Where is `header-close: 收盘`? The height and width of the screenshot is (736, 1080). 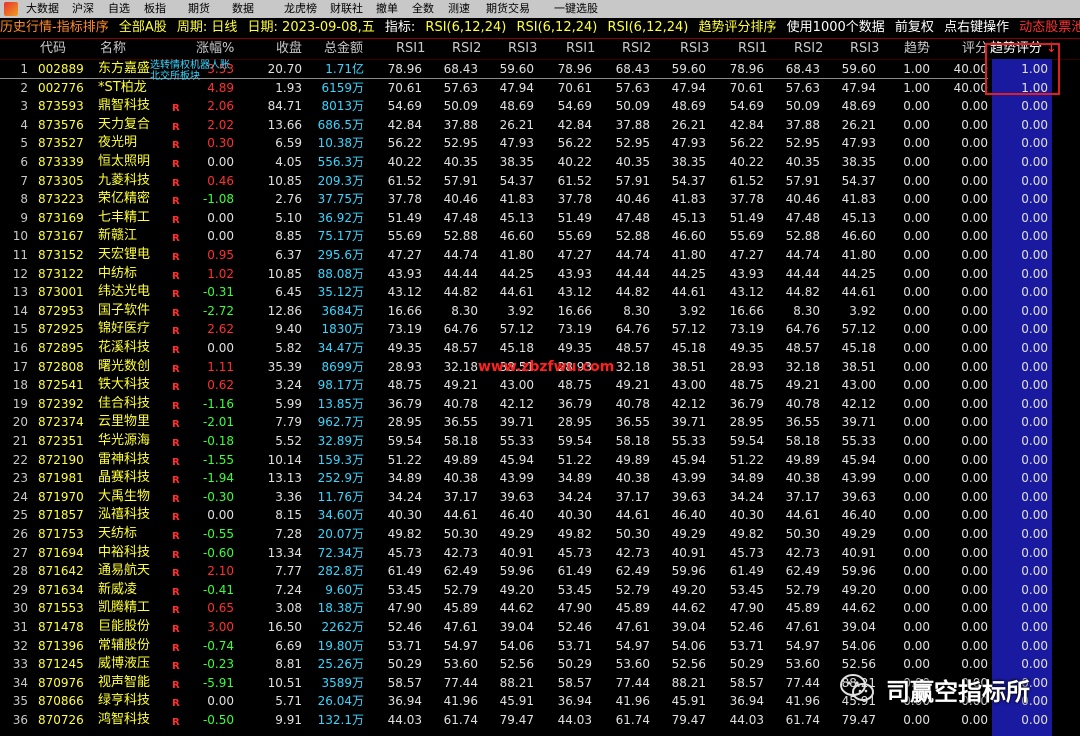 header-close: 收盘 is located at coordinates (289, 49).